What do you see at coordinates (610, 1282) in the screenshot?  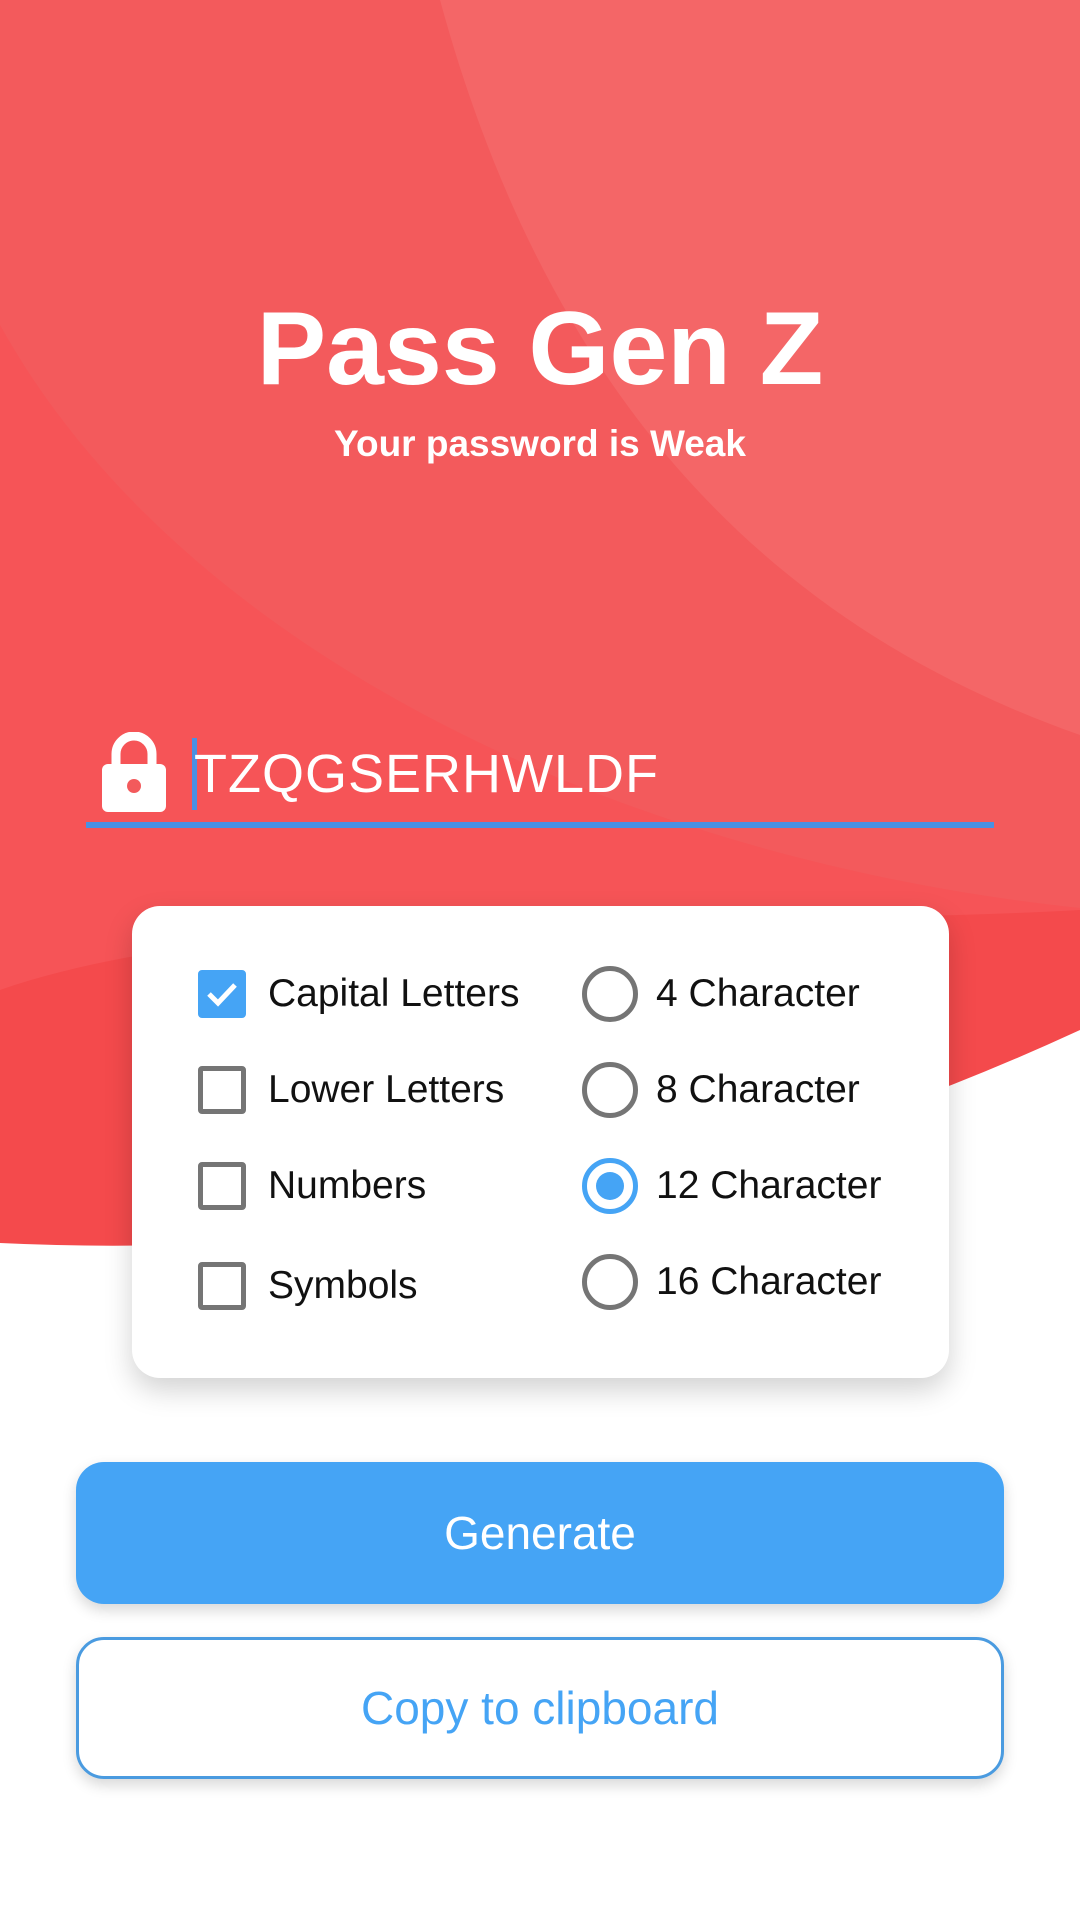 I see `length-16-radio` at bounding box center [610, 1282].